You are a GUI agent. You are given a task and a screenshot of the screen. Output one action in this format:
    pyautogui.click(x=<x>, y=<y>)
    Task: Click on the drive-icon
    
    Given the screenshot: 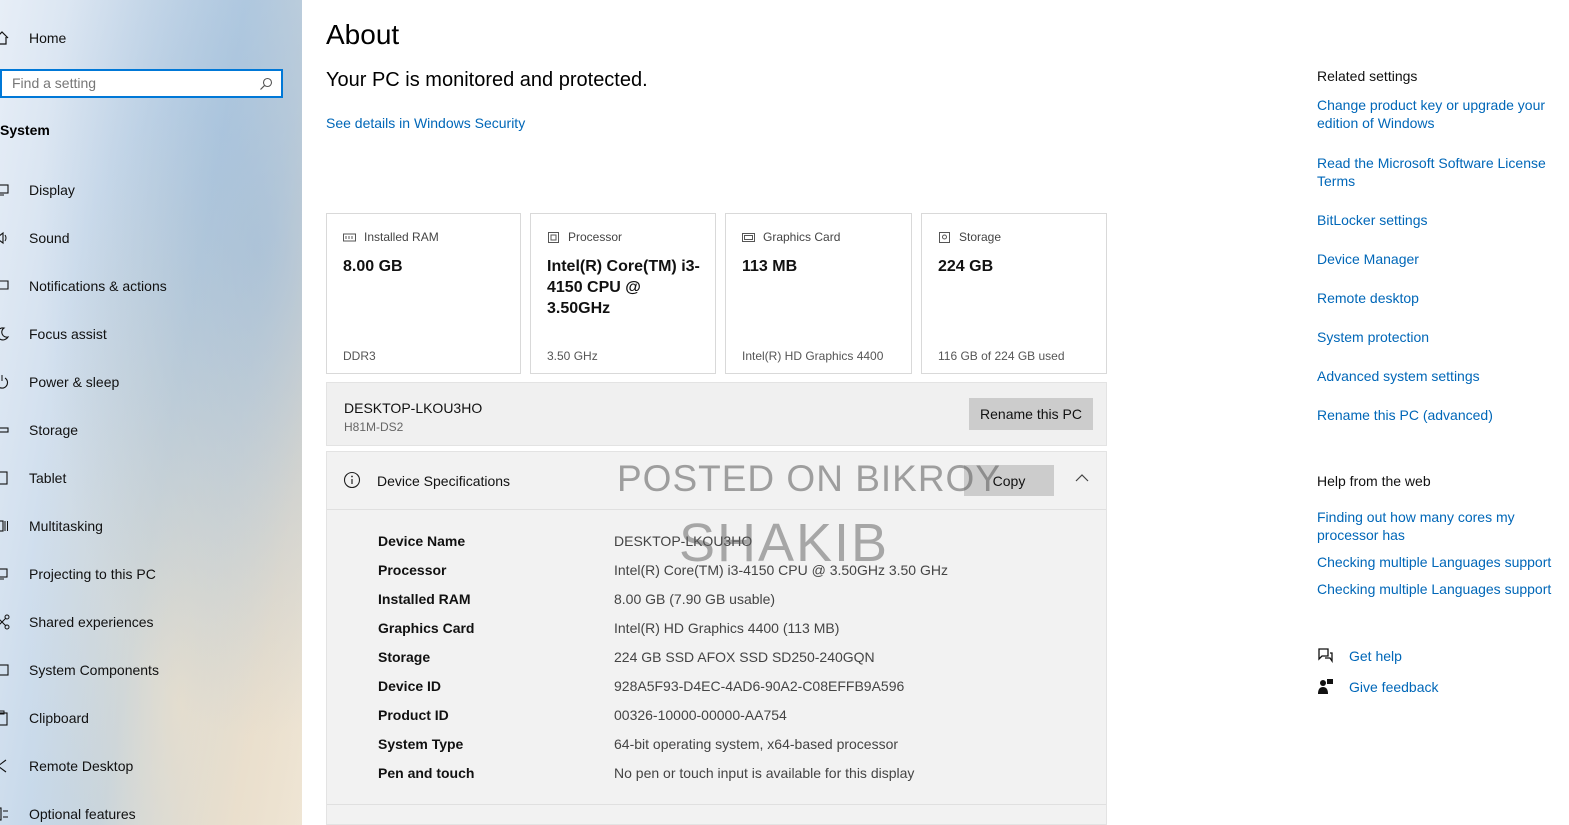 What is the action you would take?
    pyautogui.click(x=4, y=430)
    